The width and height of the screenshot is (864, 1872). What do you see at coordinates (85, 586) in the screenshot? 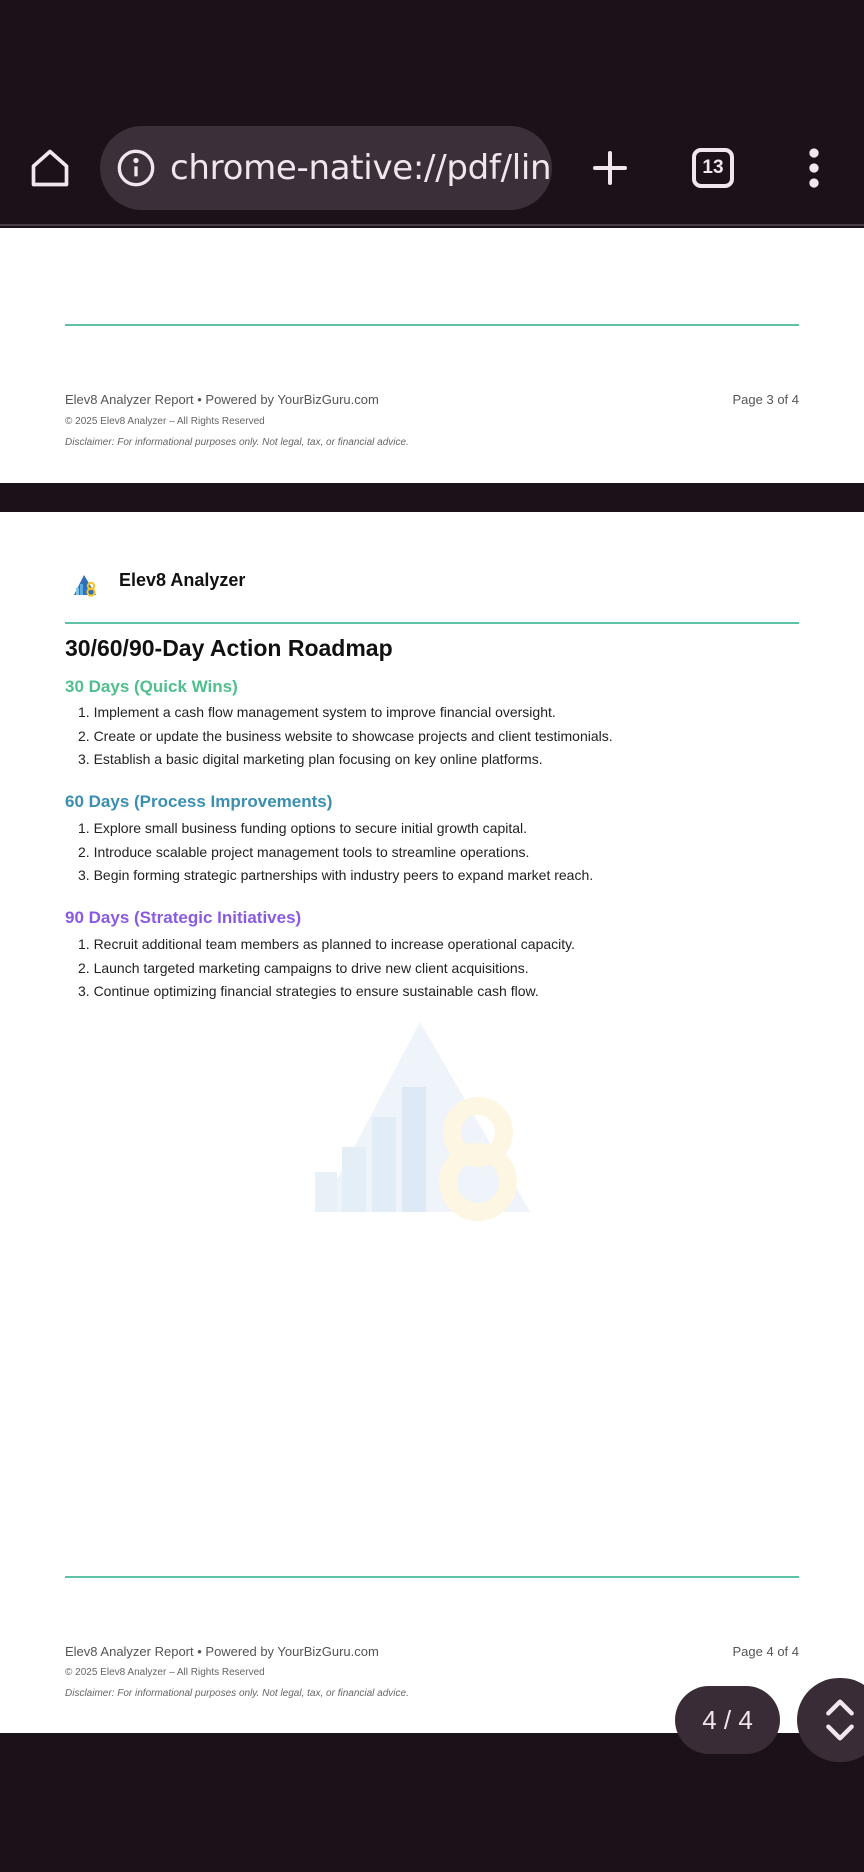
I see `elev8-logo-icon` at bounding box center [85, 586].